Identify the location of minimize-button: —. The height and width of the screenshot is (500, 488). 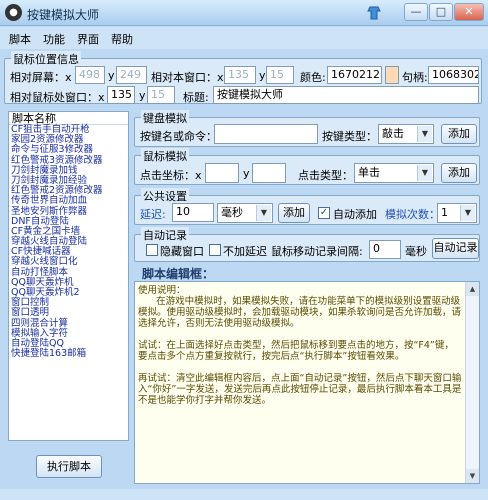
(416, 12).